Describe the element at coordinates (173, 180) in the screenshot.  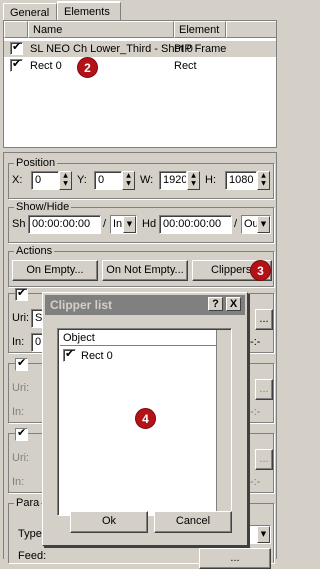
I see `w-input: 1920` at that location.